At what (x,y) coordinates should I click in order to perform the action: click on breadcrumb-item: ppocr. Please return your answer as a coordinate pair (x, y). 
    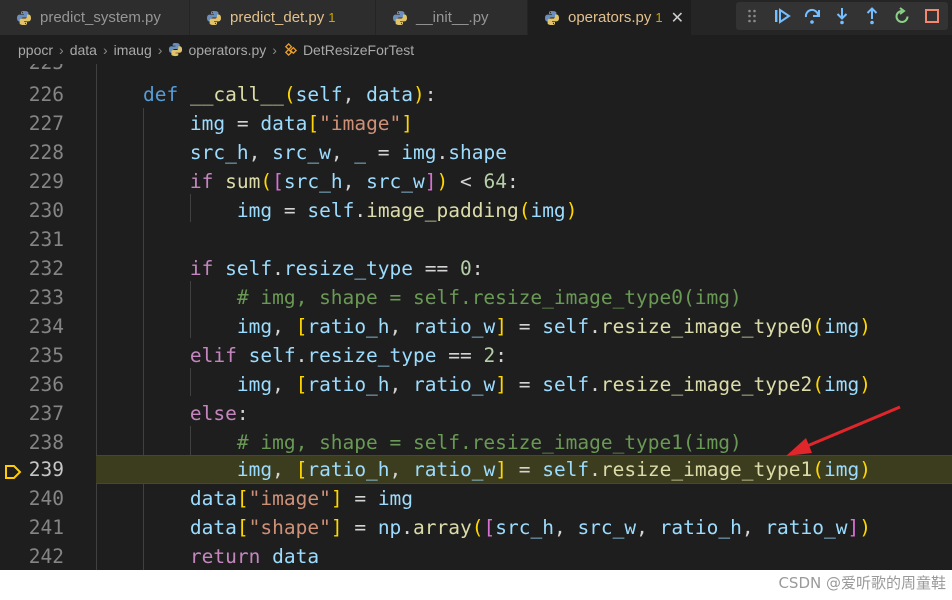
    Looking at the image, I should click on (35, 50).